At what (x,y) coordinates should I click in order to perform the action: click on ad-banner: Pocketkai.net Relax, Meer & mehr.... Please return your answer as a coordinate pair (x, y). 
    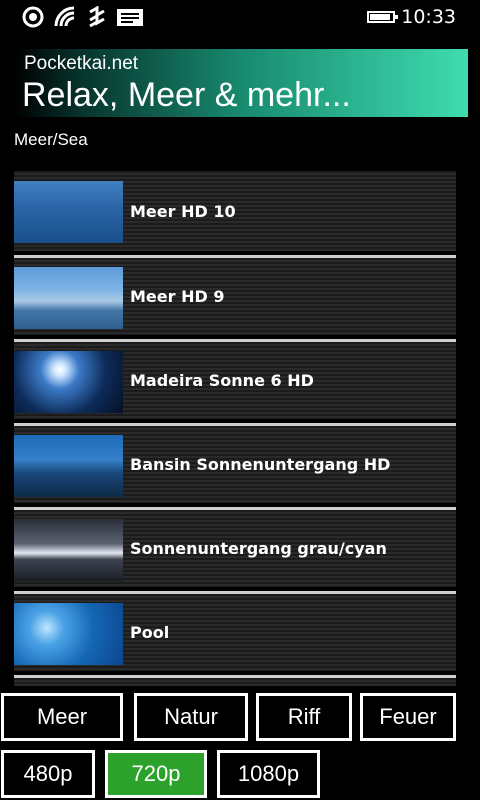
    Looking at the image, I should click on (241, 83).